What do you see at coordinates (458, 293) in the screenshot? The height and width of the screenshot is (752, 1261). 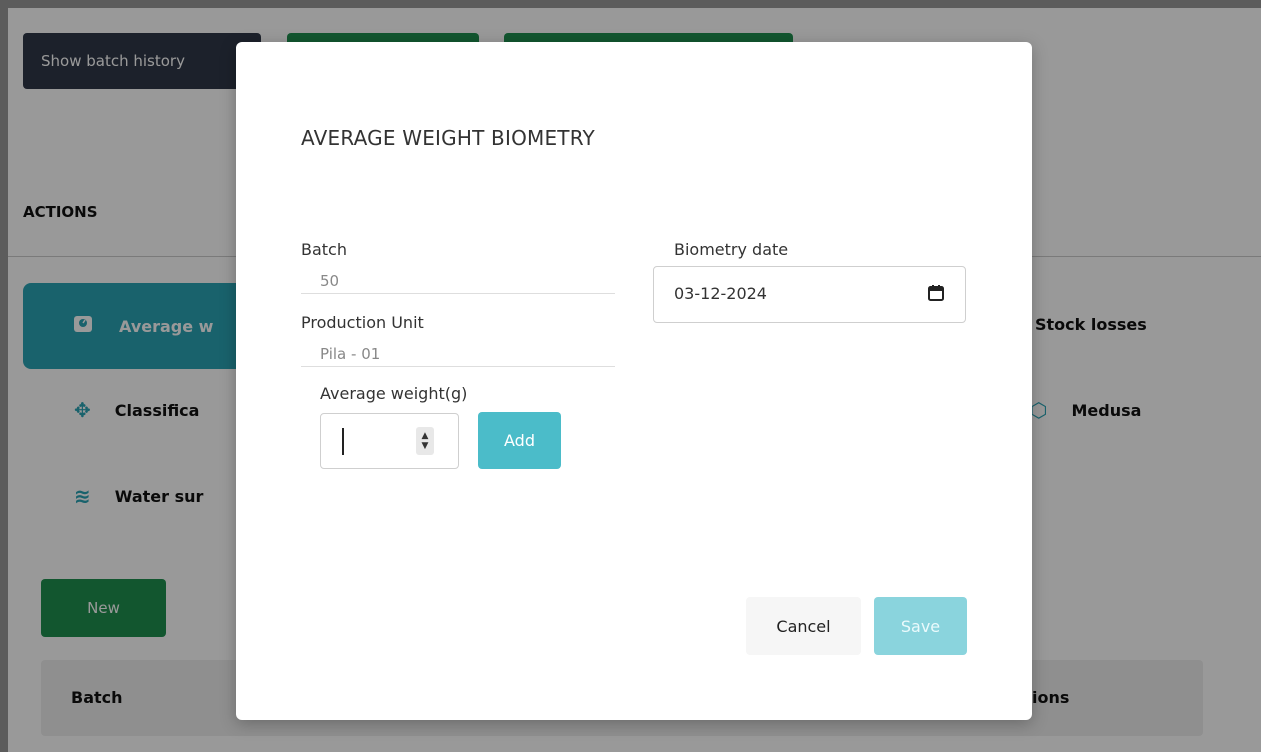 I see `batch-underline` at bounding box center [458, 293].